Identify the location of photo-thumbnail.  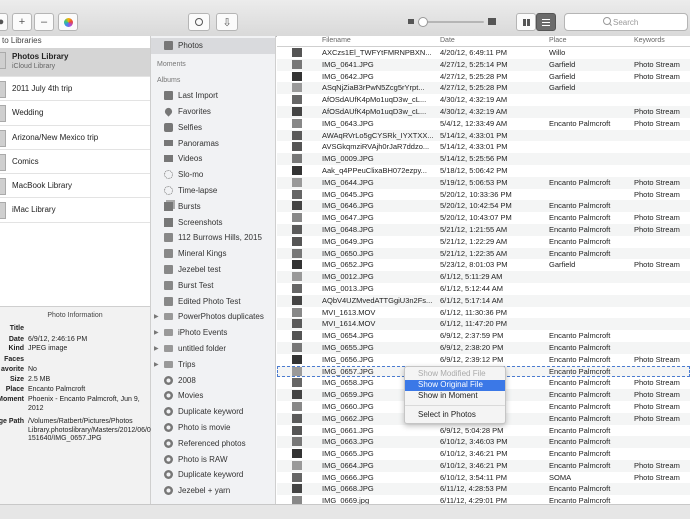
(297, 277).